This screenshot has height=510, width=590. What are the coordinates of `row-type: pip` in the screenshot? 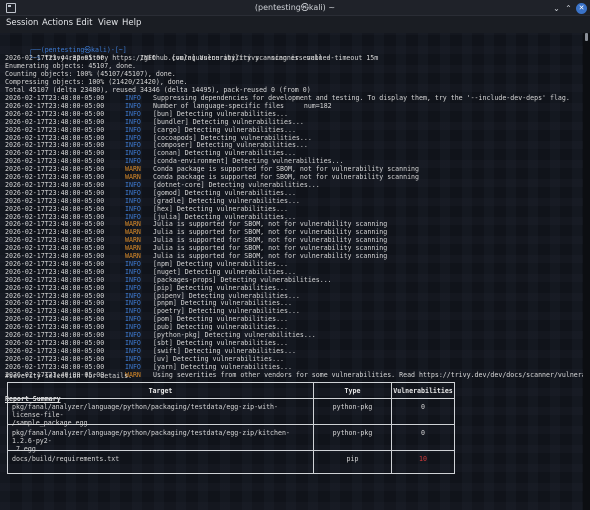 It's located at (353, 462).